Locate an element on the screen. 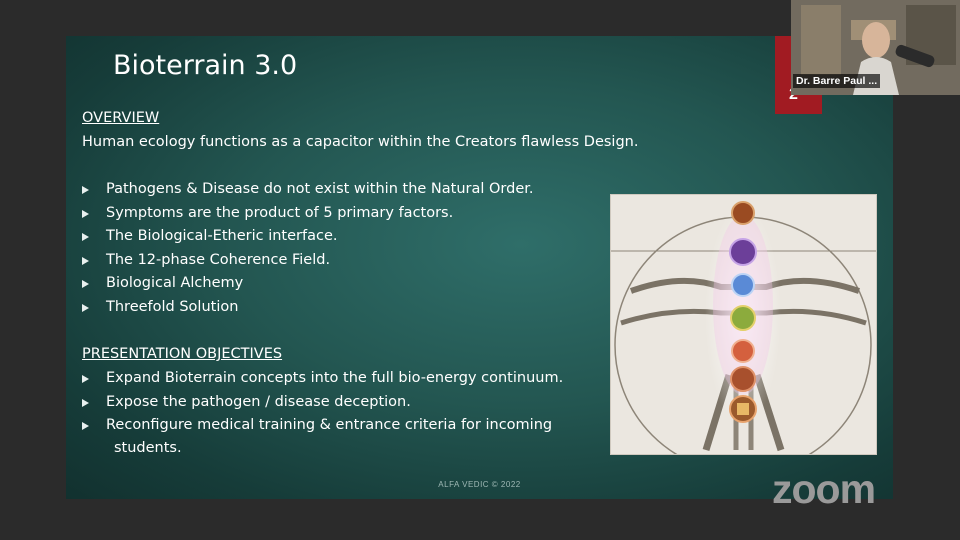 This screenshot has height=540, width=960. bullet-item: The Biological-Etheric interface. is located at coordinates (308, 237).